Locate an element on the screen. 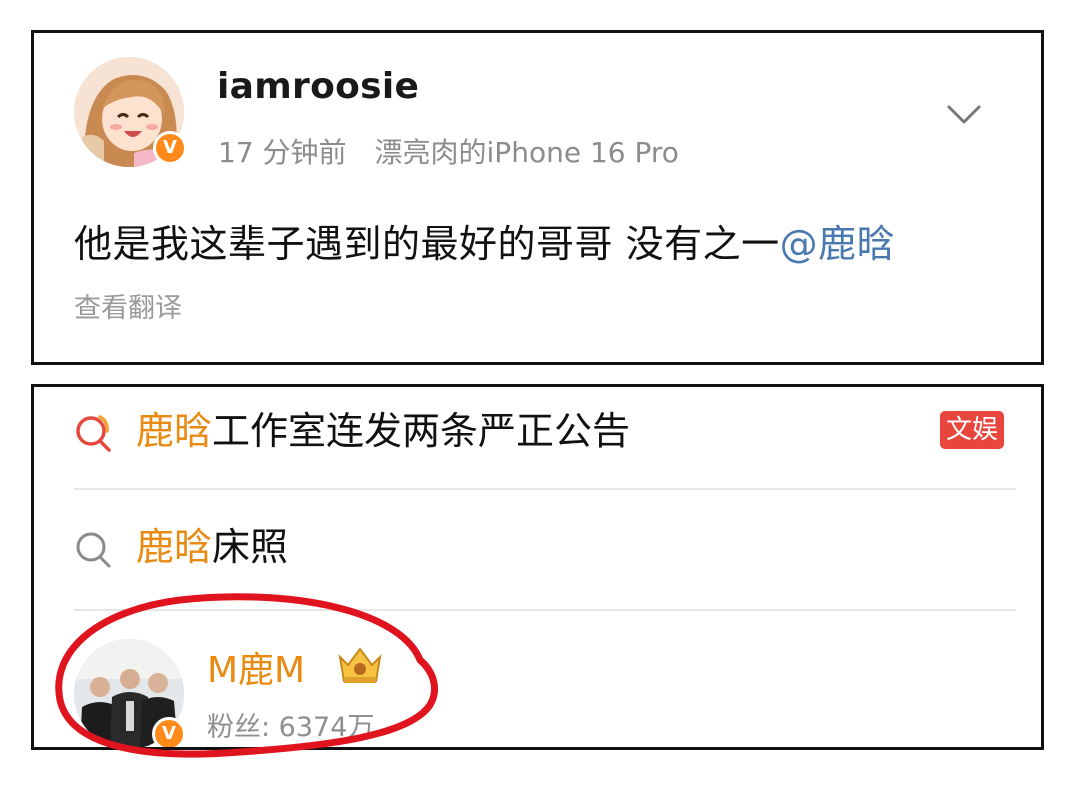 The width and height of the screenshot is (1080, 788). crown-icon is located at coordinates (360, 665).